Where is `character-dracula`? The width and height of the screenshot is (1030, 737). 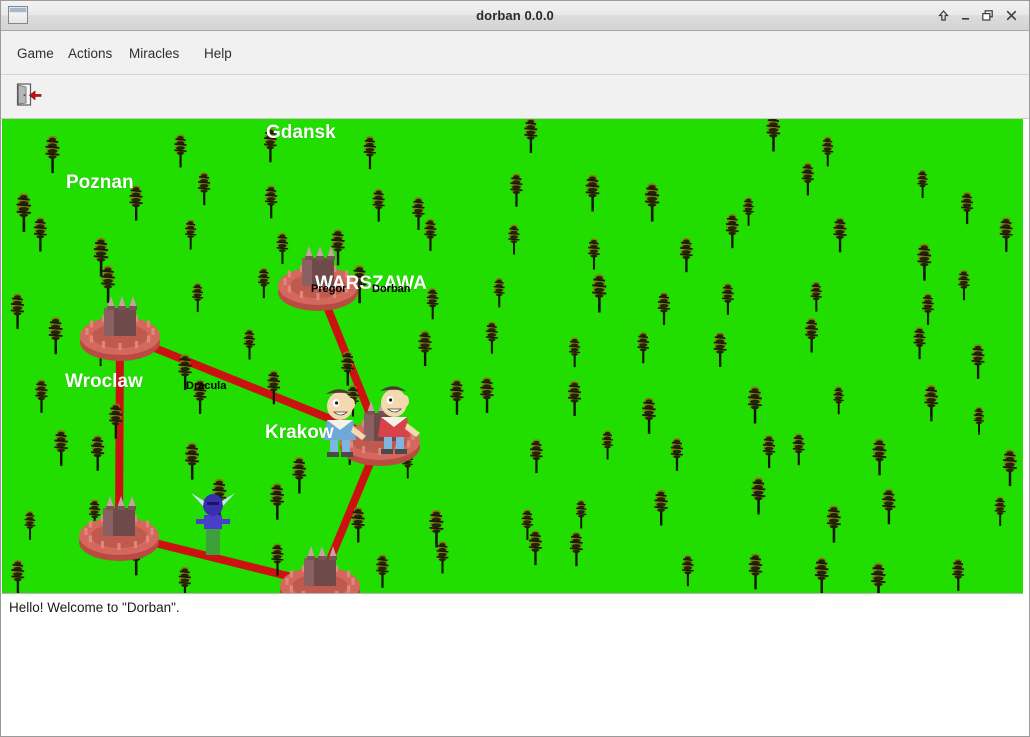
character-dracula is located at coordinates (213, 524).